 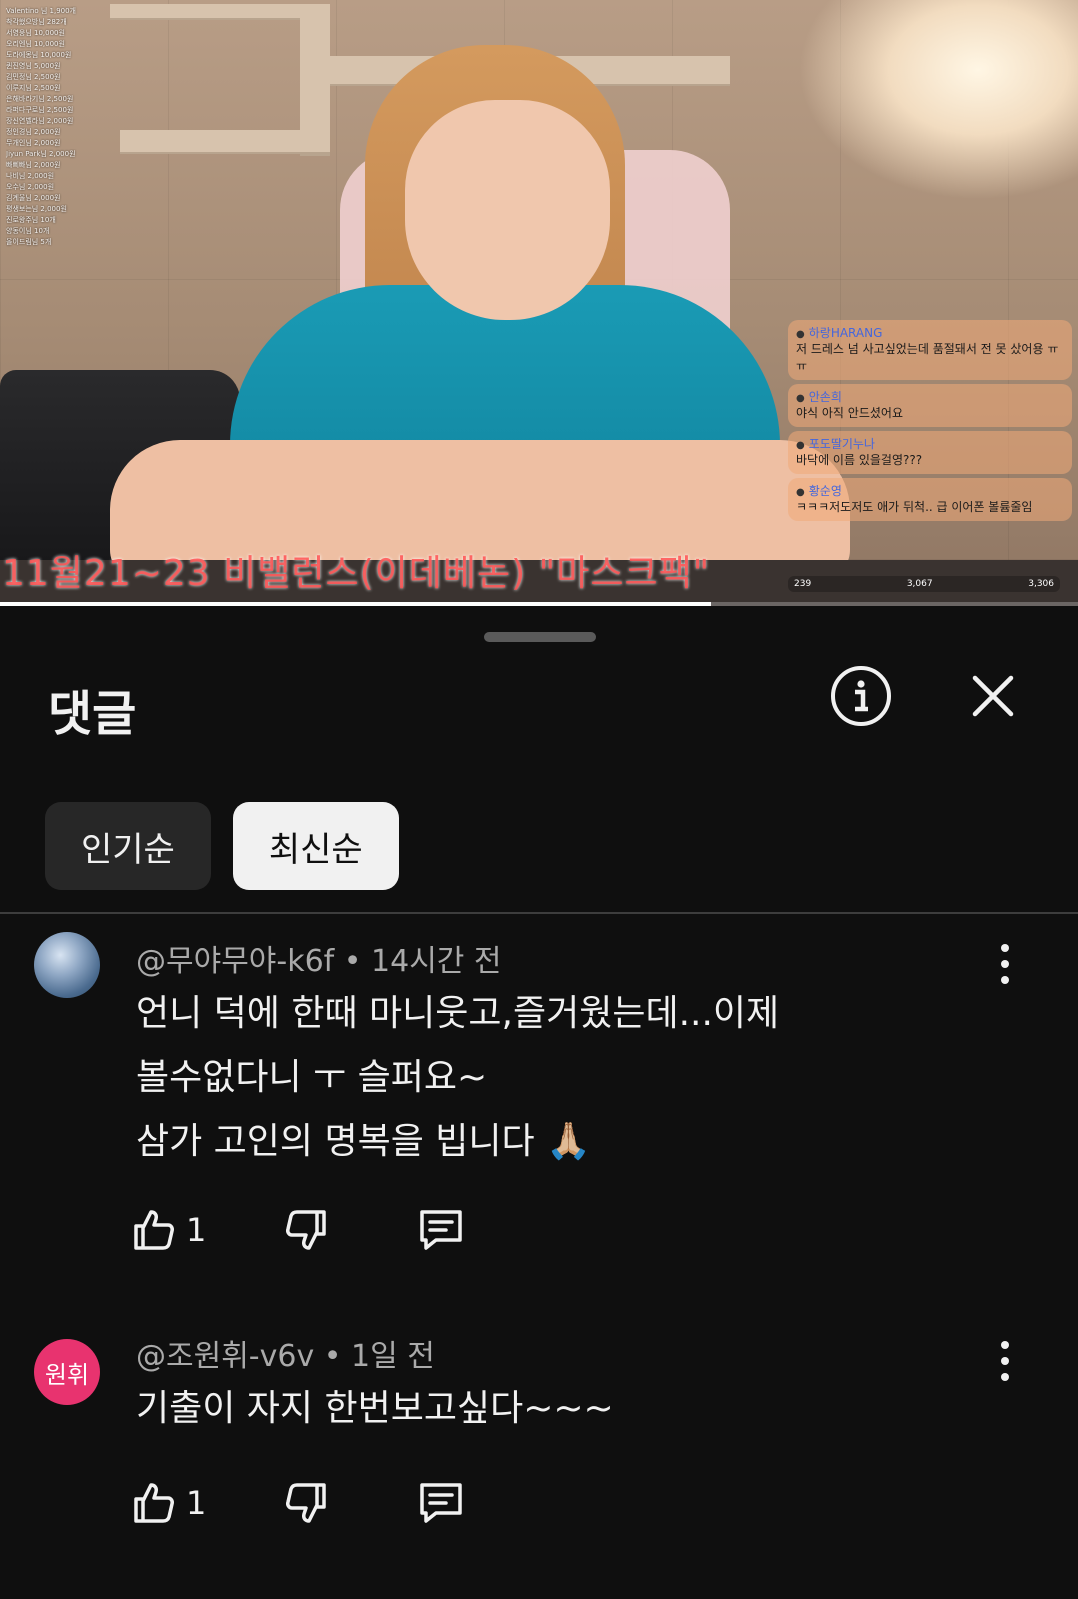 What do you see at coordinates (41, 11) in the screenshot?
I see `donation-list-item: Valentino 님 1,900개` at bounding box center [41, 11].